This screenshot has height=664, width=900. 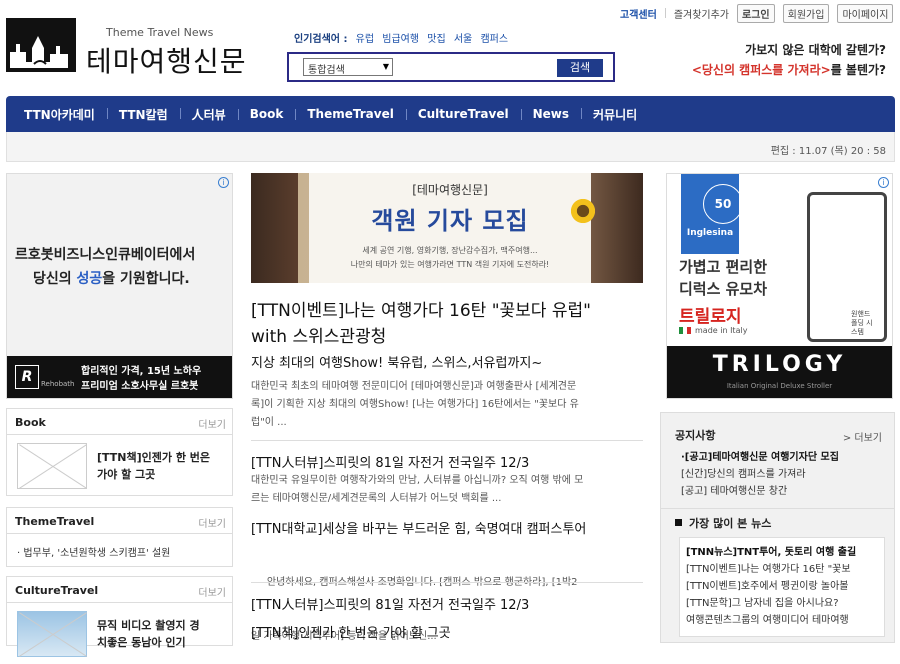 What do you see at coordinates (57, 590) in the screenshot?
I see `section-title: CultureTravel` at bounding box center [57, 590].